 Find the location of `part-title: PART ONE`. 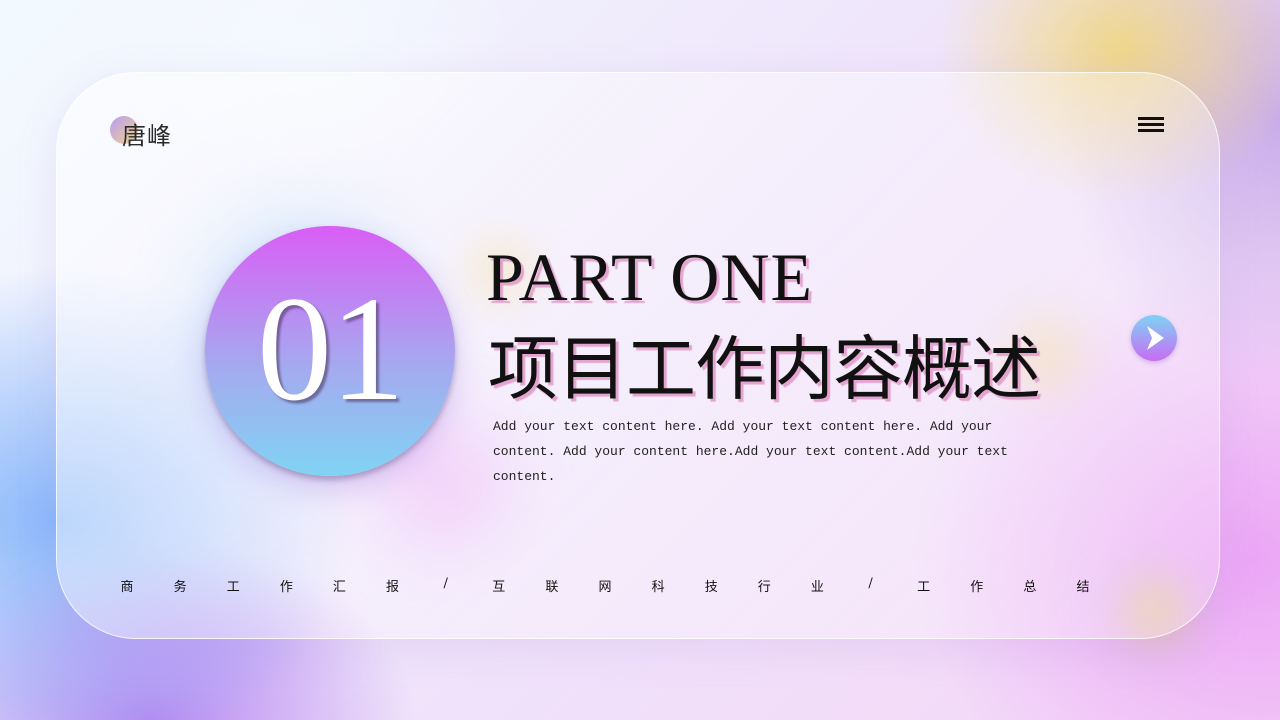

part-title: PART ONE is located at coordinates (650, 277).